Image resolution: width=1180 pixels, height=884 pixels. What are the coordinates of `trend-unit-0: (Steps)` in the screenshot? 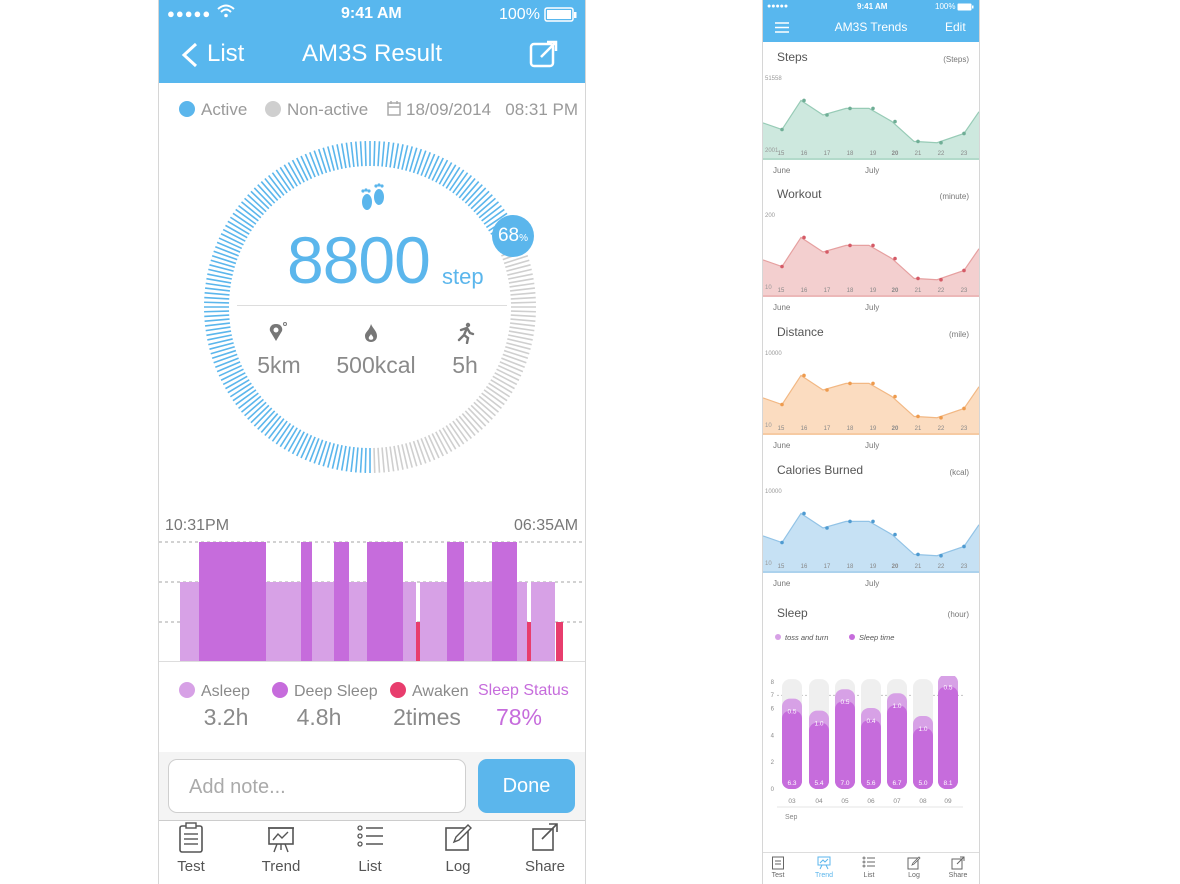 It's located at (956, 59).